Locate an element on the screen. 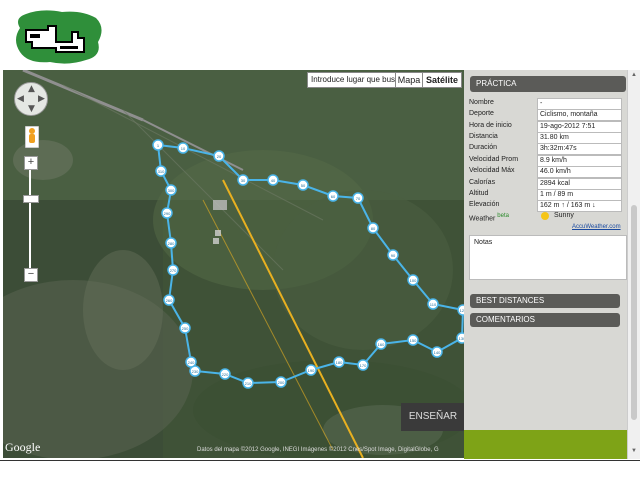 The image size is (640, 482). route-marker-label: 160 is located at coordinates (381, 344).